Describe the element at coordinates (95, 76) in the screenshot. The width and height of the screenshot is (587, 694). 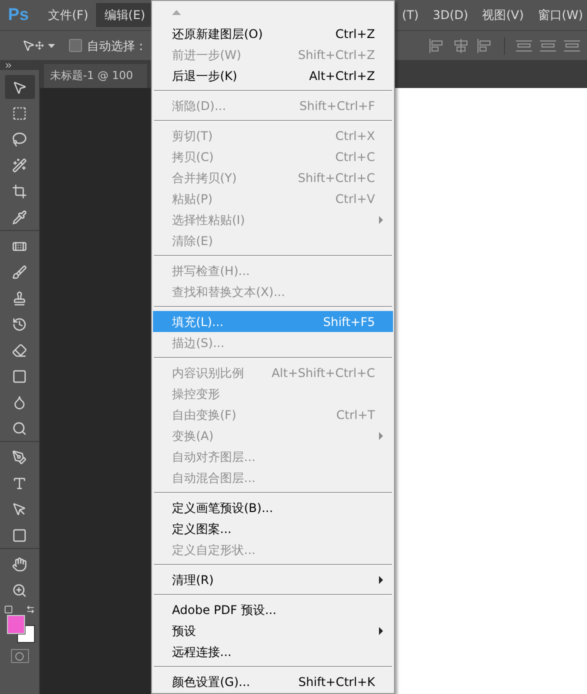
I see `document-tab: 未标题-1 @ 100` at that location.